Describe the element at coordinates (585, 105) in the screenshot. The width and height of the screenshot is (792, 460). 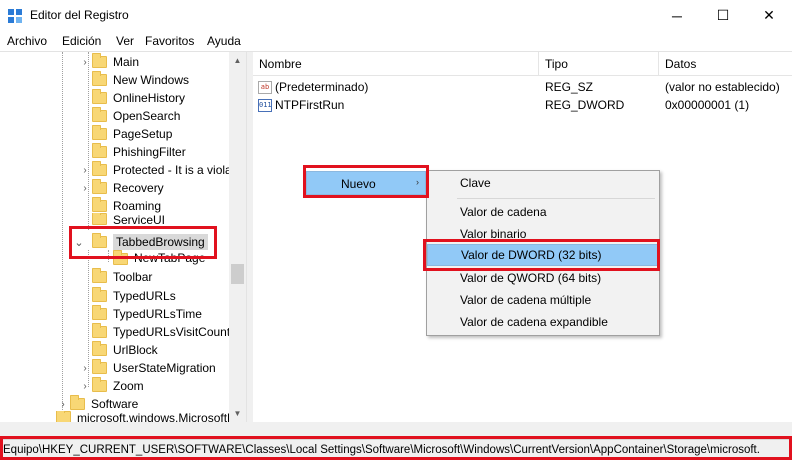
I see `value-type: REG_DWORD` at that location.